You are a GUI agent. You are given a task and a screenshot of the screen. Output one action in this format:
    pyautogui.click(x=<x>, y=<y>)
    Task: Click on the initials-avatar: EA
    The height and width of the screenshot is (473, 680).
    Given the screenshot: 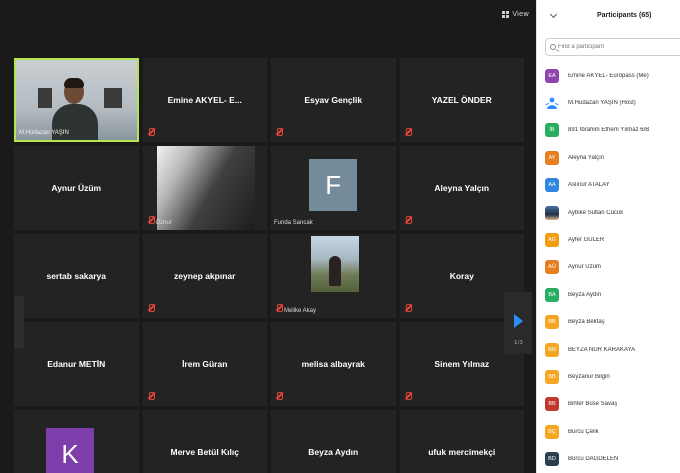 What is the action you would take?
    pyautogui.click(x=552, y=75)
    